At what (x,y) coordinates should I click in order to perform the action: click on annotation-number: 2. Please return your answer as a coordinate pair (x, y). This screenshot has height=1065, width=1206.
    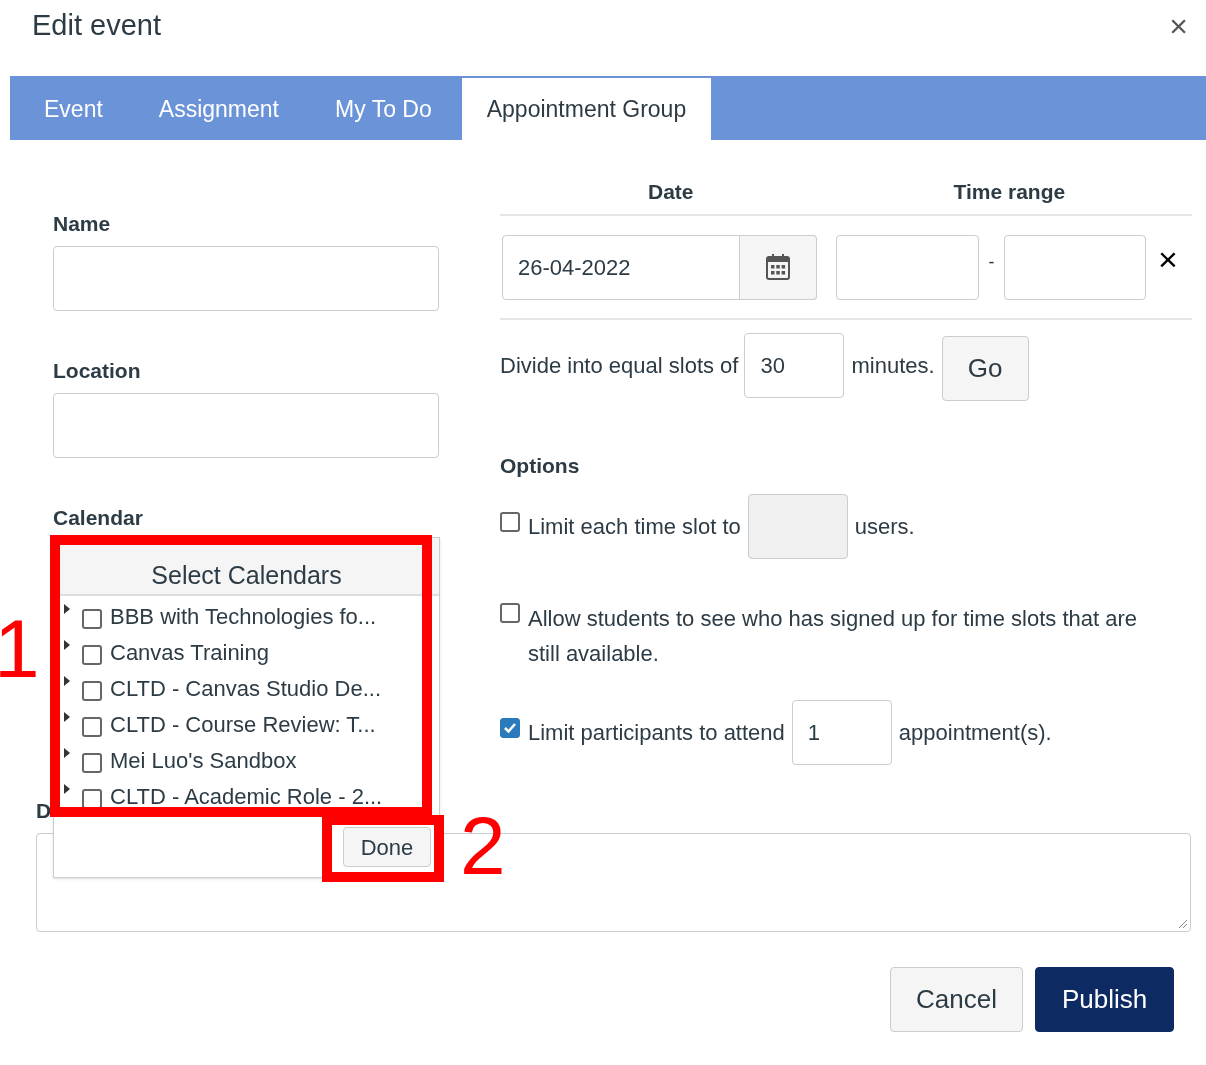
    Looking at the image, I should click on (483, 846).